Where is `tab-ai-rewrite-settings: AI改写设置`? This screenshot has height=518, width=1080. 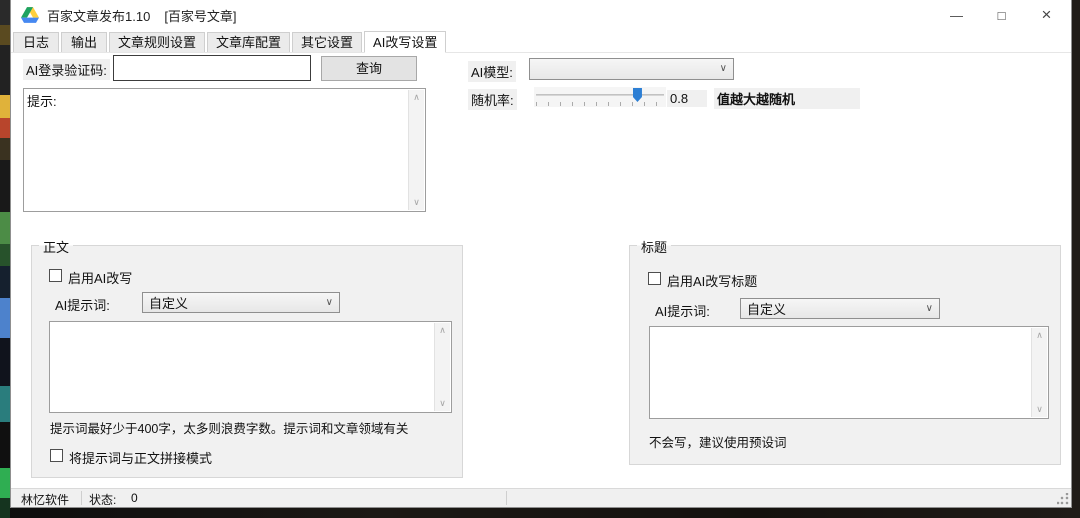
tab-ai-rewrite-settings: AI改写设置 is located at coordinates (405, 42).